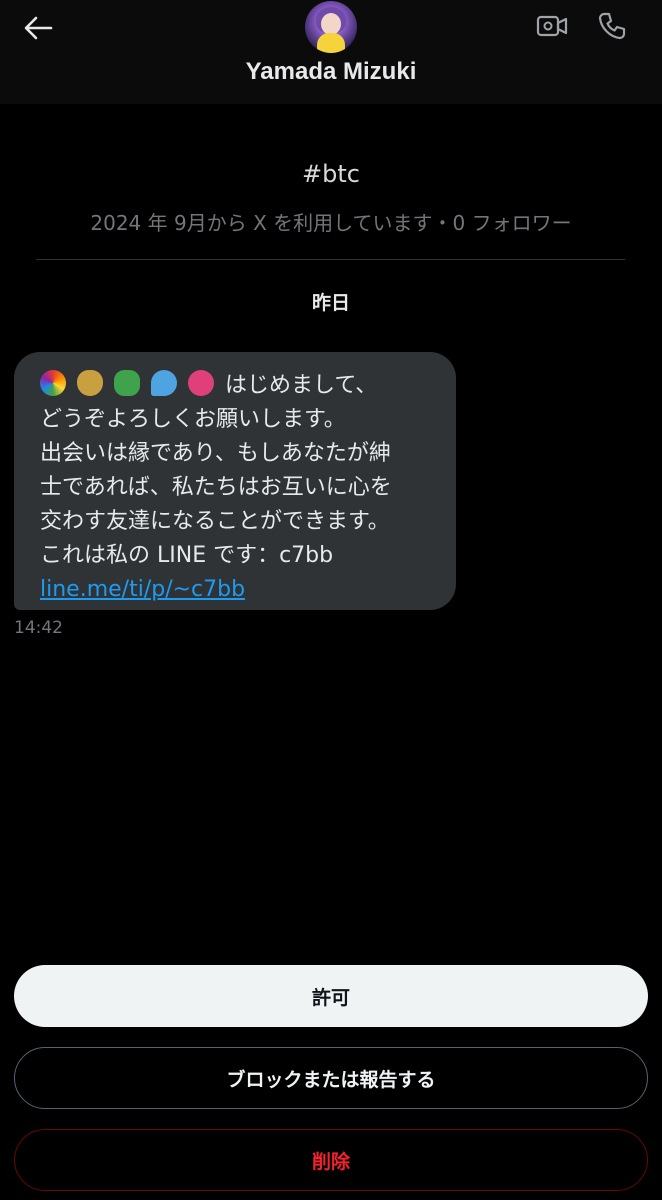 The image size is (662, 1200). Describe the element at coordinates (90, 383) in the screenshot. I see `money-bag-icon` at that location.